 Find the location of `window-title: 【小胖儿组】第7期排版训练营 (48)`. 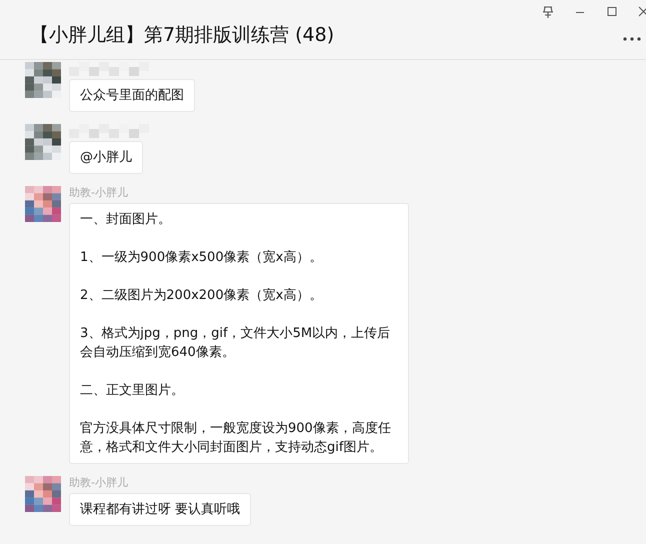

window-title: 【小胖儿组】第7期排版训练营 (48) is located at coordinates (182, 35).